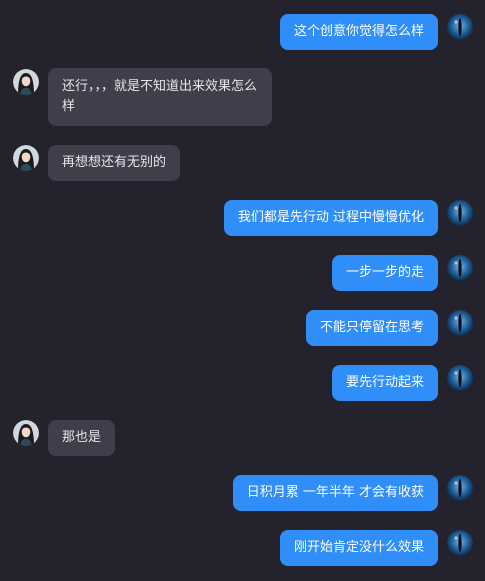 This screenshot has height=581, width=485. I want to click on my-message-bubble: 一步一步的走, so click(384, 273).